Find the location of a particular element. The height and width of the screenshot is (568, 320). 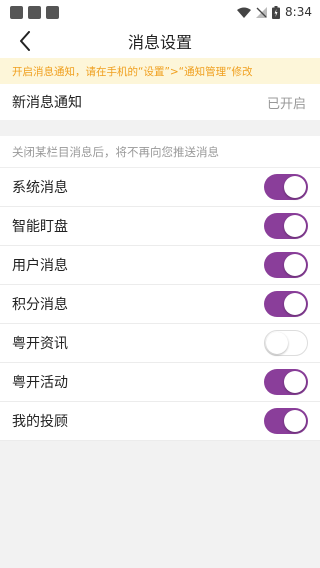

list-item-smart-watch: 智能盯盘 is located at coordinates (160, 226).